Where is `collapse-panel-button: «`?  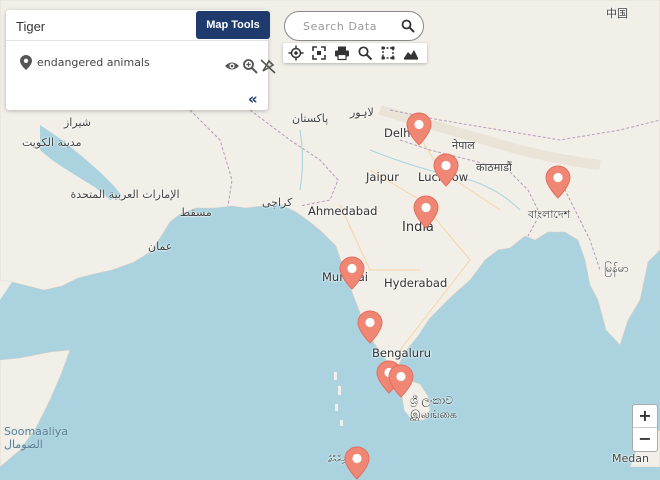 collapse-panel-button: « is located at coordinates (253, 99).